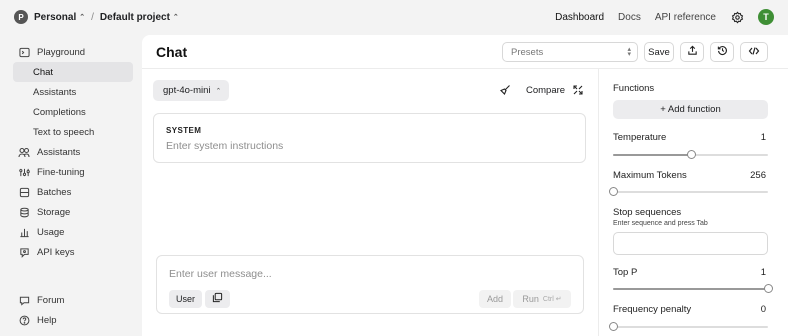 This screenshot has width=788, height=336. Describe the element at coordinates (629, 52) in the screenshot. I see `chevron-updown-icon: ▴ ▾` at that location.